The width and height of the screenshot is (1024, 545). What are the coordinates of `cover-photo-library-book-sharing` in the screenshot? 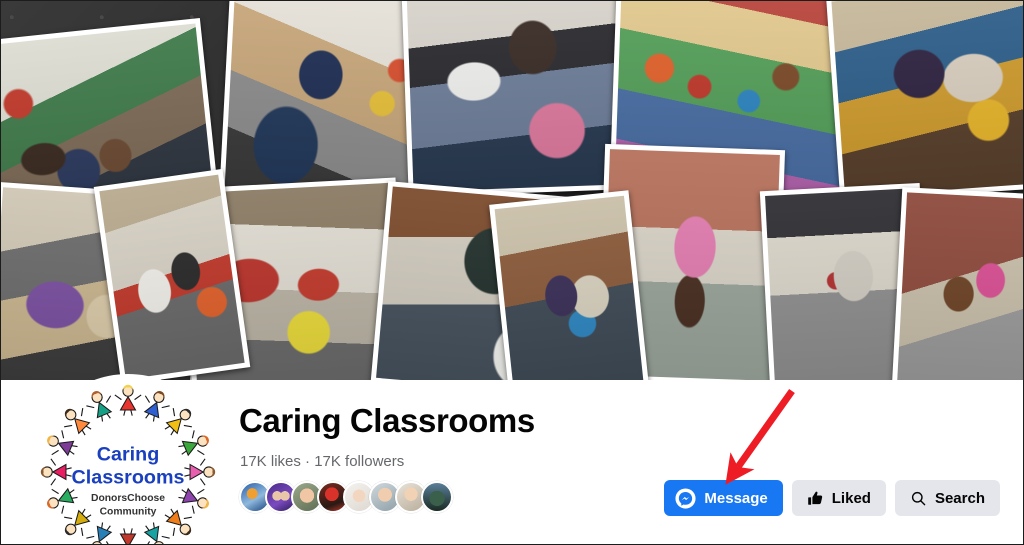 It's located at (924, 102).